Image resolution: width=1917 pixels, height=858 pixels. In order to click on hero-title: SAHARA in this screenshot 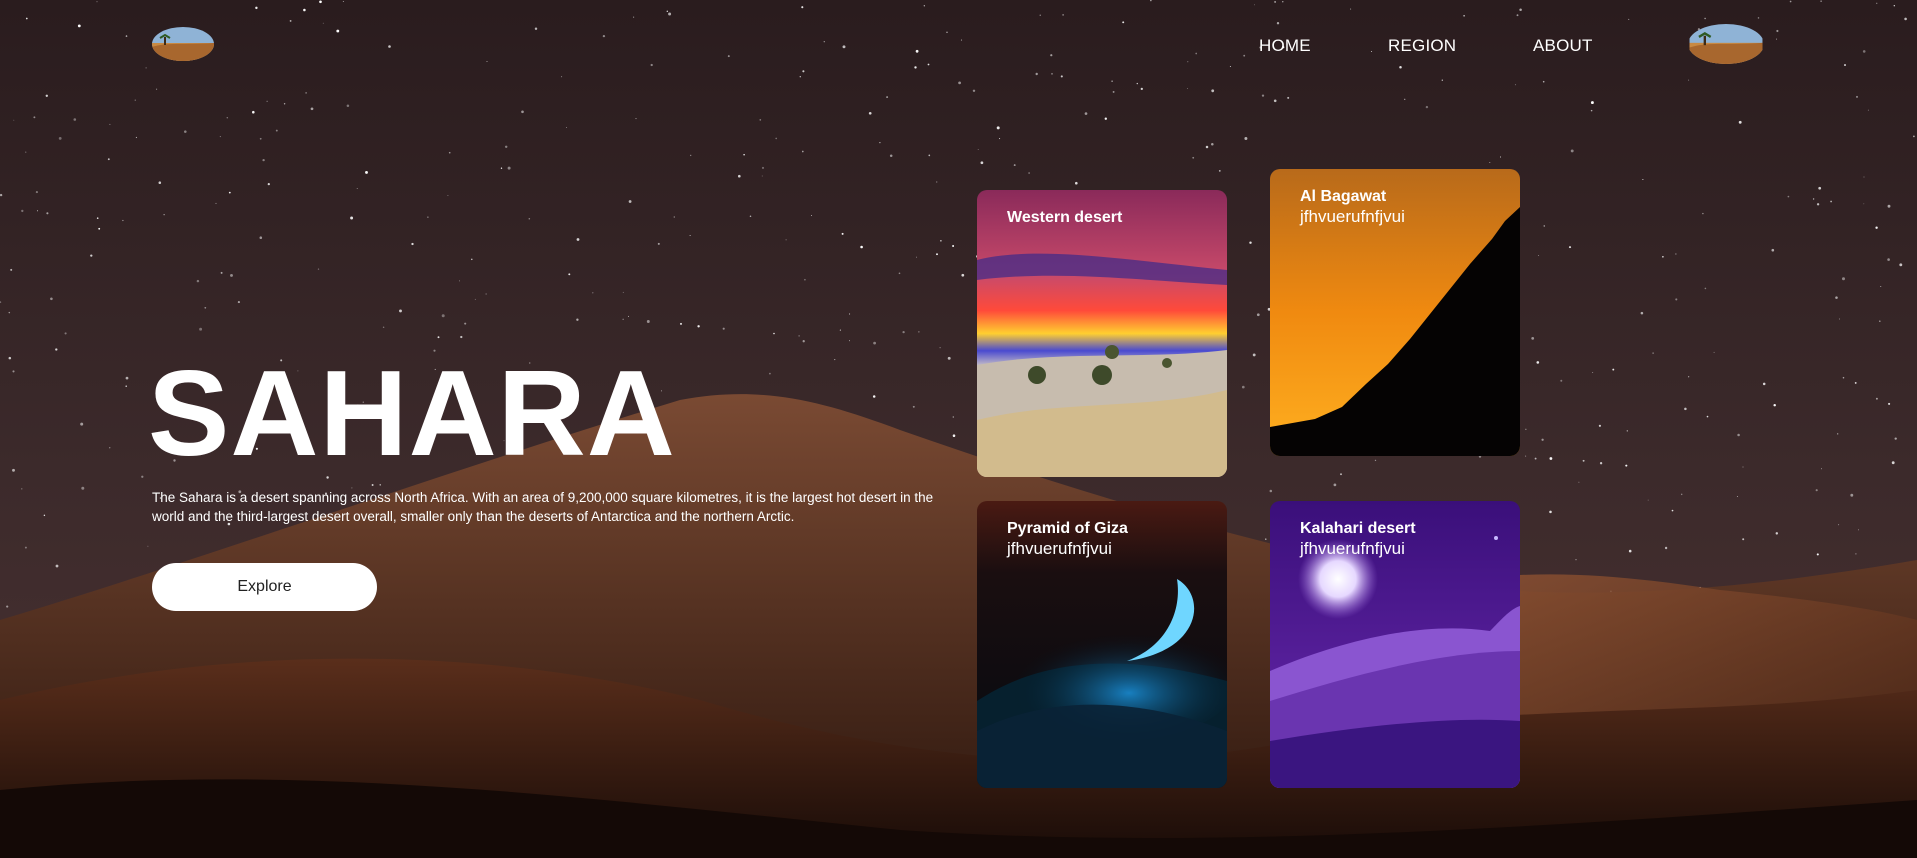, I will do `click(412, 413)`.